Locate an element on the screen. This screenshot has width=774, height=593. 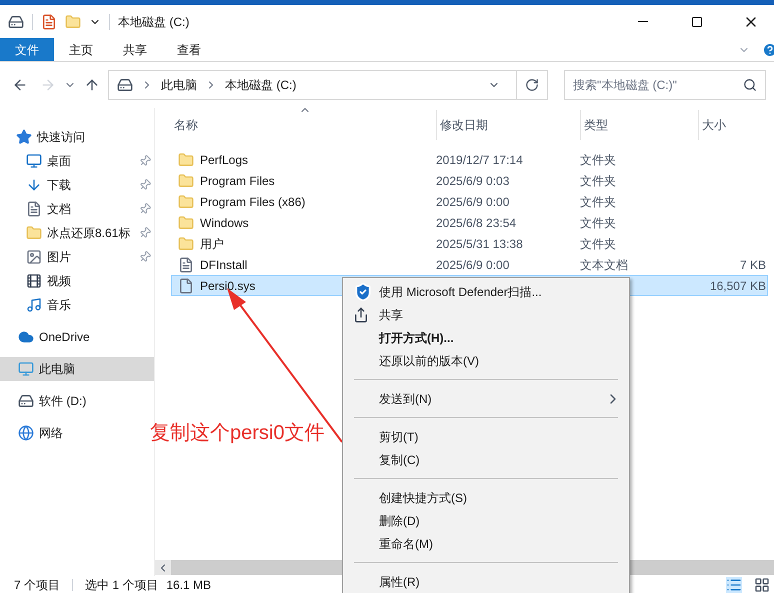
modified-date: 2025/6/9 0:03 is located at coordinates (473, 181).